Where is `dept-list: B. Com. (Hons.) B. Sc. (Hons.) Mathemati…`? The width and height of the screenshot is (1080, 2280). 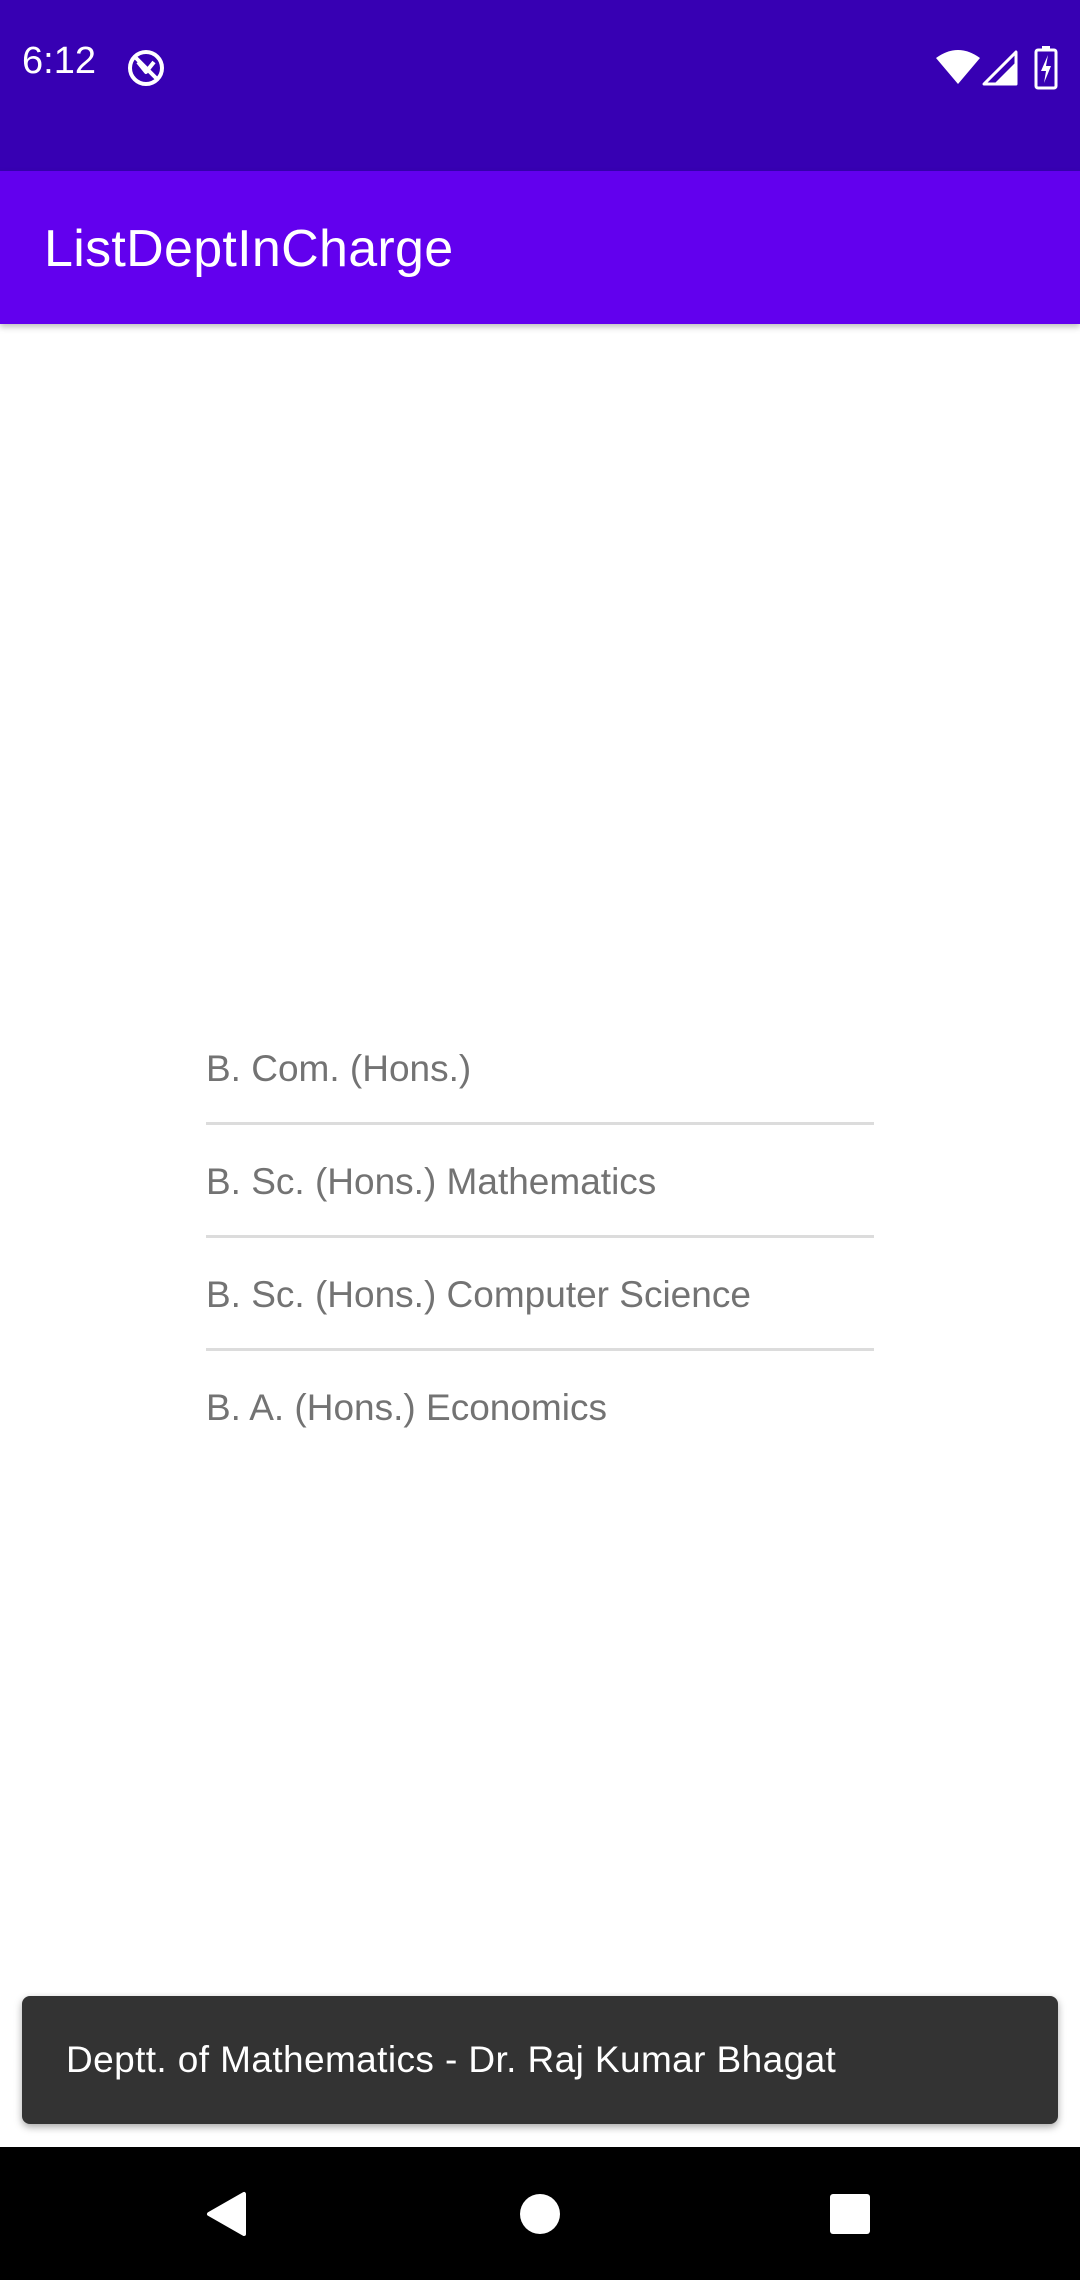
dept-list: B. Com. (Hons.) B. Sc. (Hons.) Mathemati… is located at coordinates (540, 1236).